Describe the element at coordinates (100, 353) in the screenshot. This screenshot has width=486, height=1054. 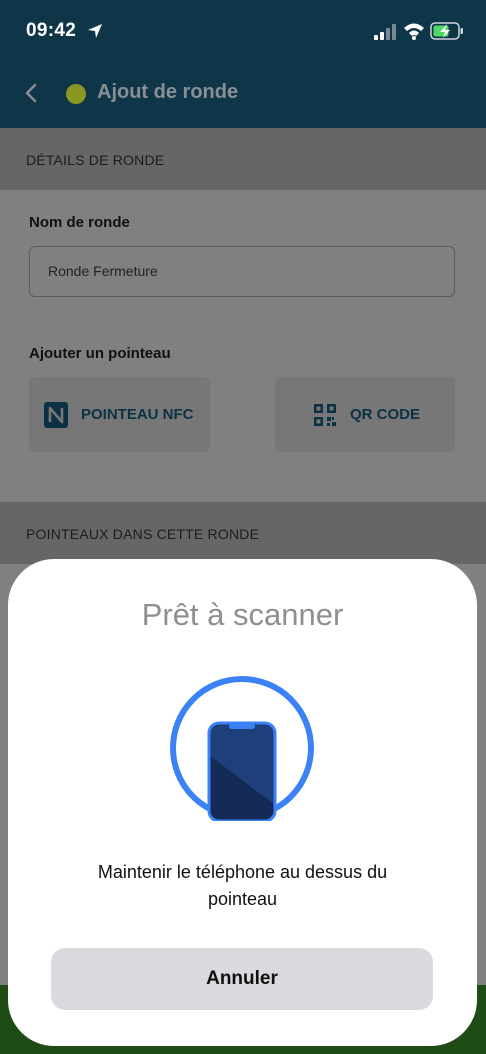
I see `add-tag-label: Ajouter un pointeau` at that location.